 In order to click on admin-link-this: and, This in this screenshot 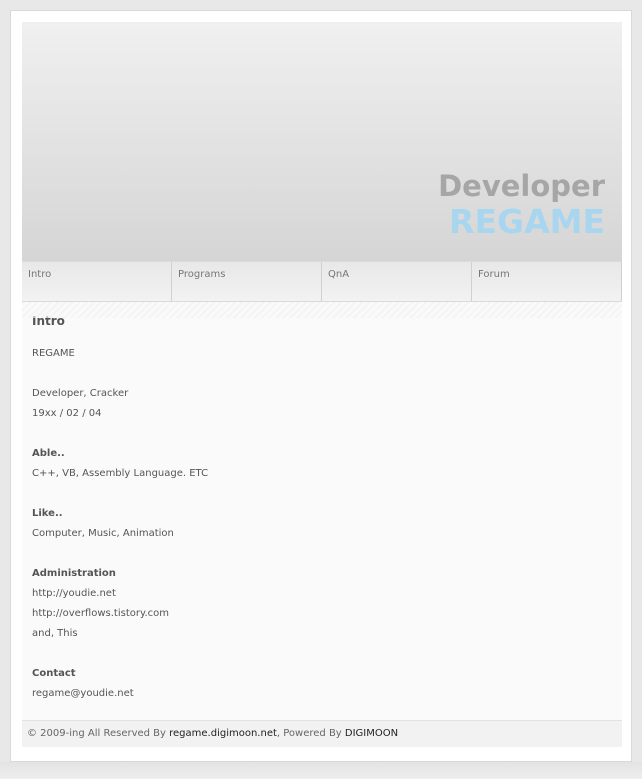, I will do `click(55, 633)`.